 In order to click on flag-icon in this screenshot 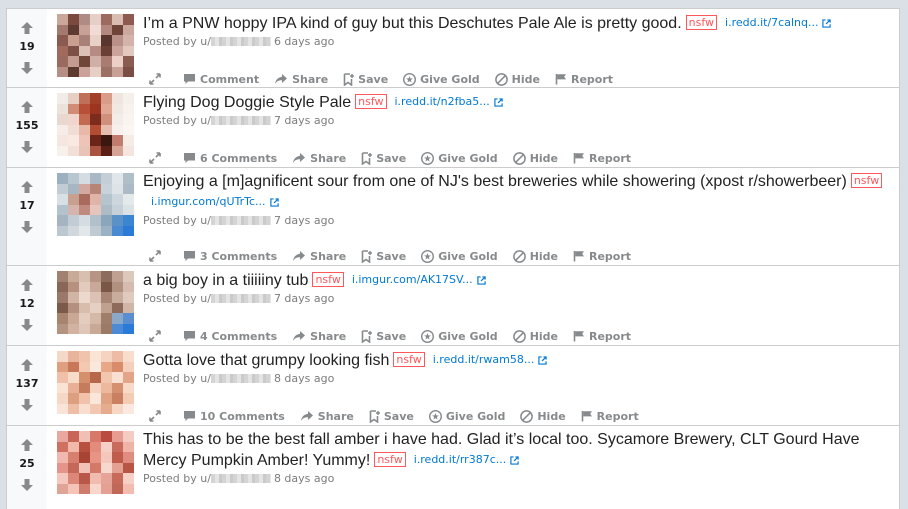, I will do `click(578, 336)`.